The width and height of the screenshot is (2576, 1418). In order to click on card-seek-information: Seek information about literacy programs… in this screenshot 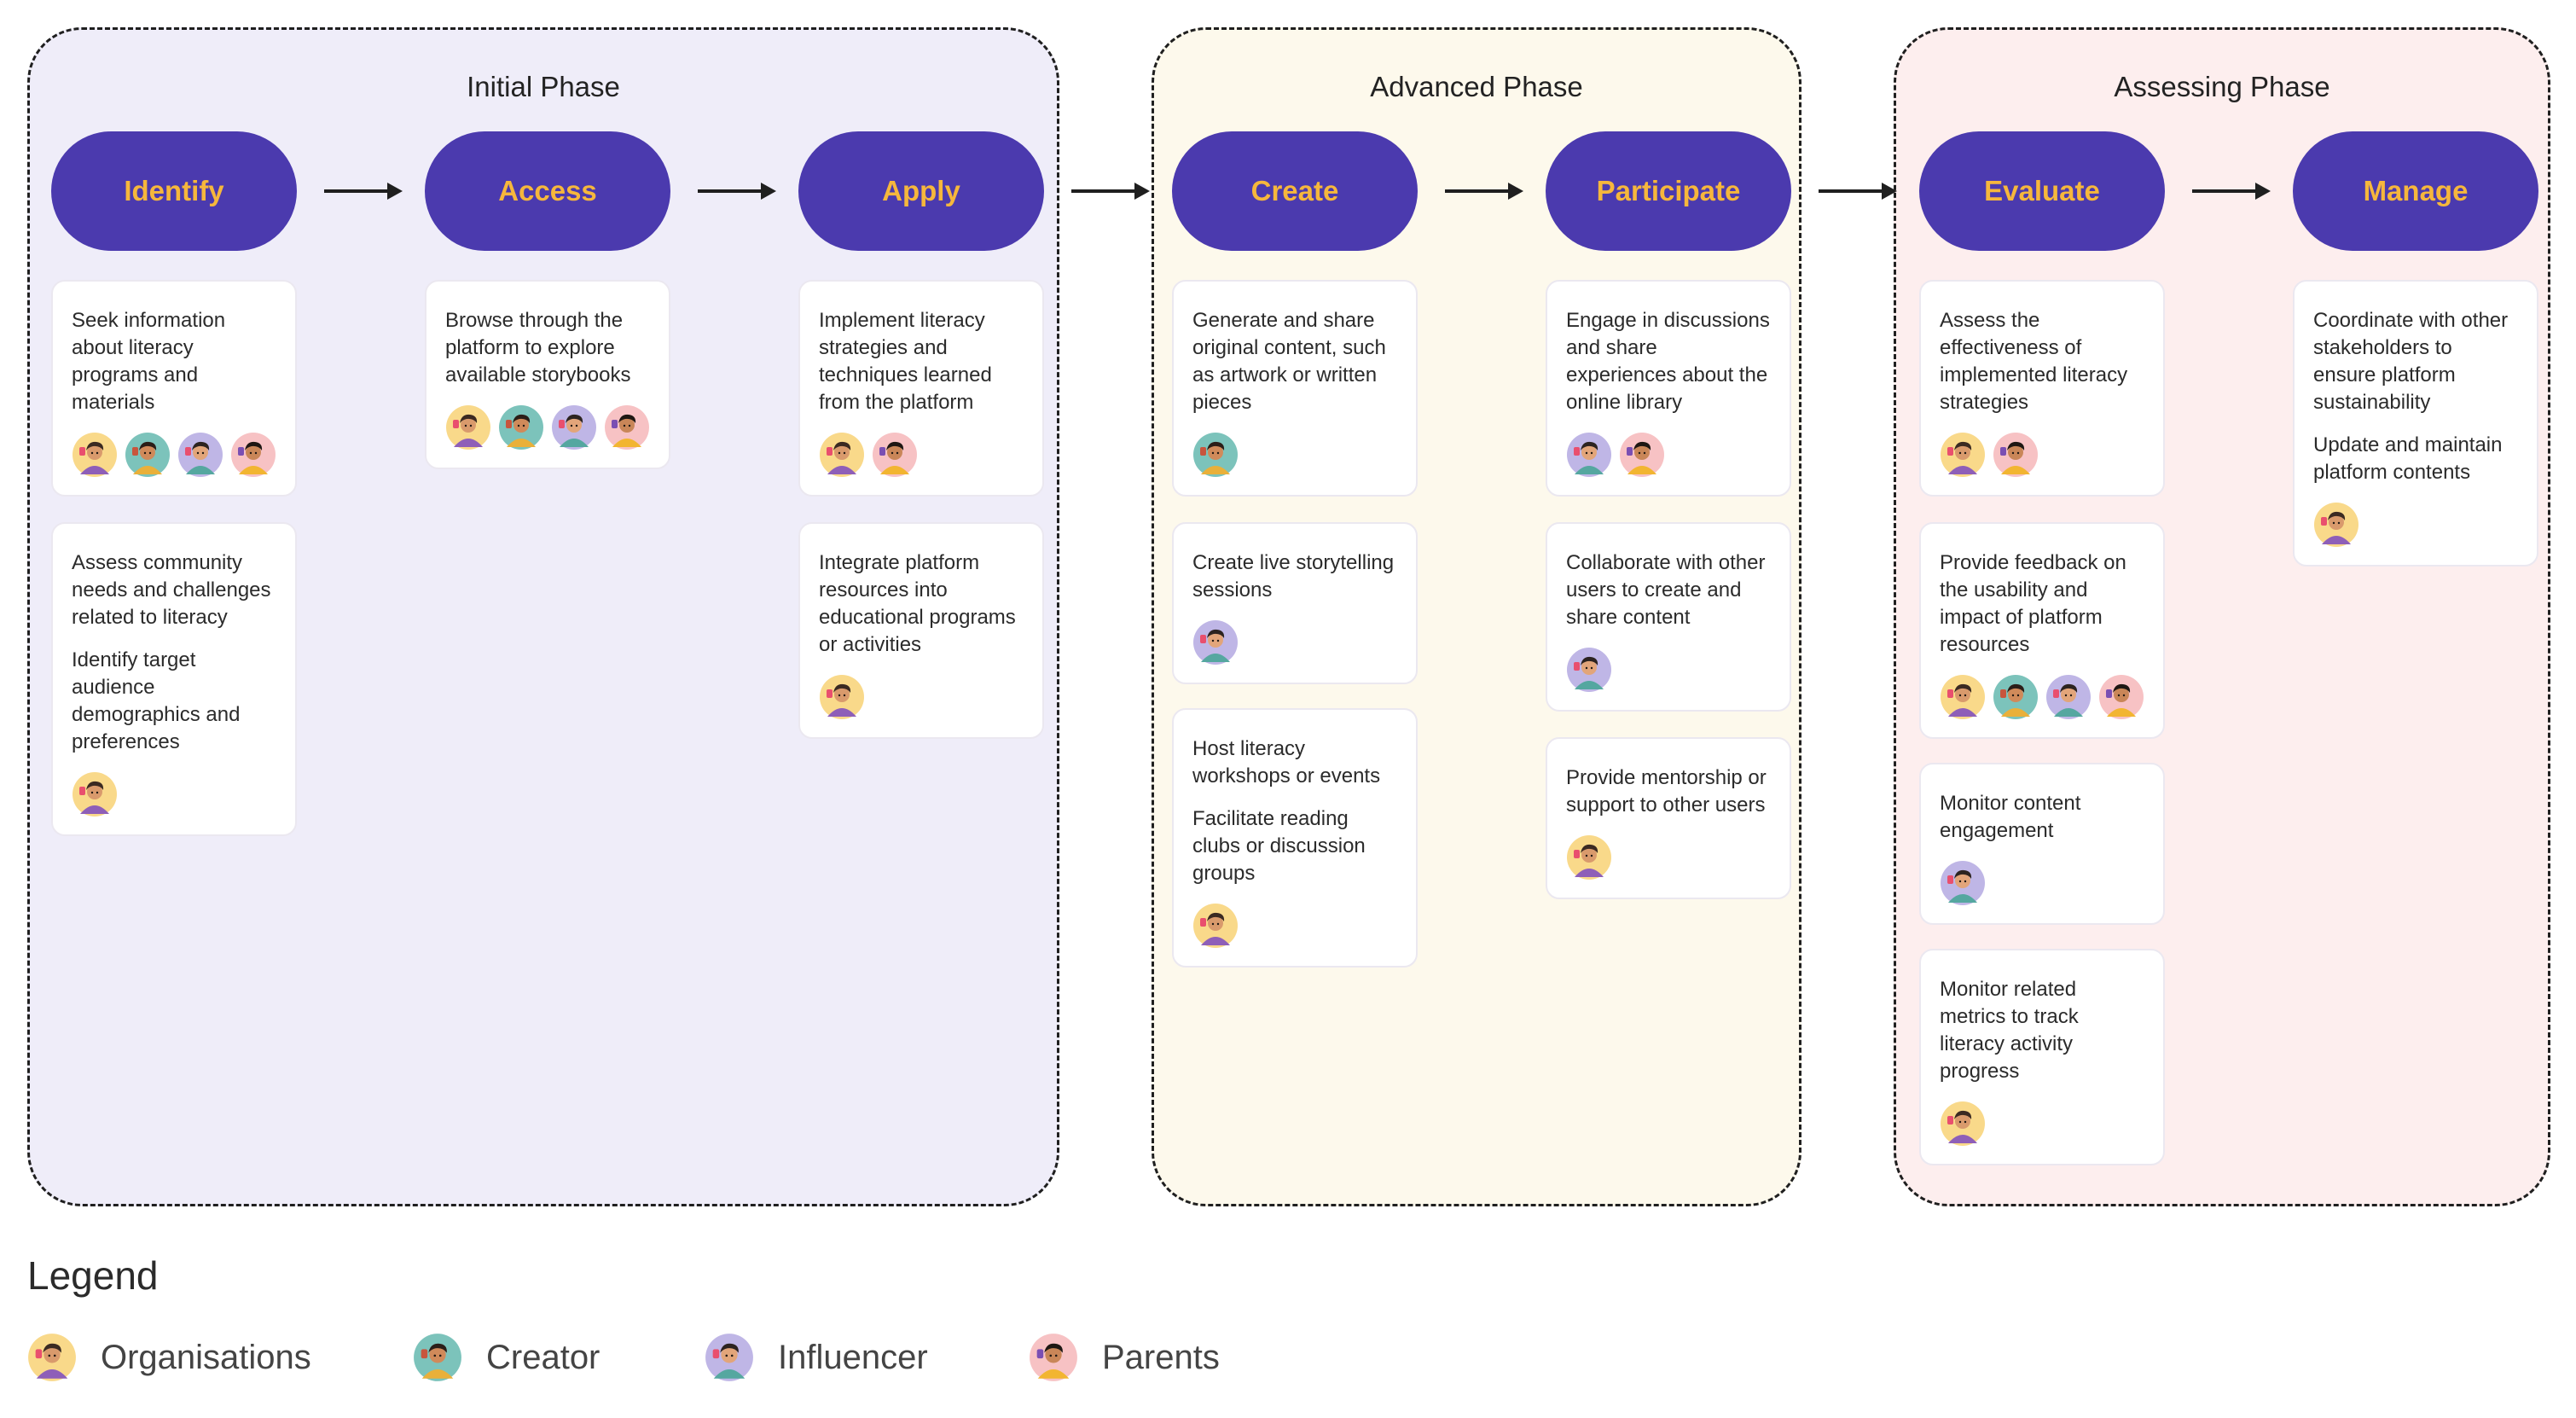, I will do `click(174, 388)`.